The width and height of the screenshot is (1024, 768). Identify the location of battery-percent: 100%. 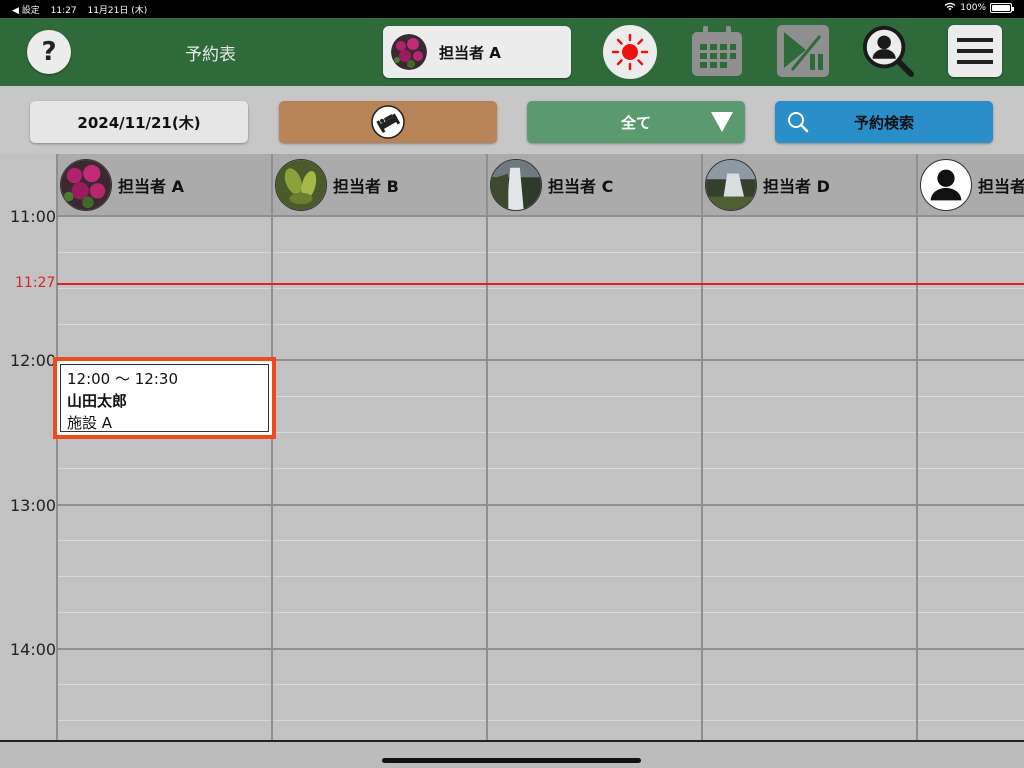
(973, 8).